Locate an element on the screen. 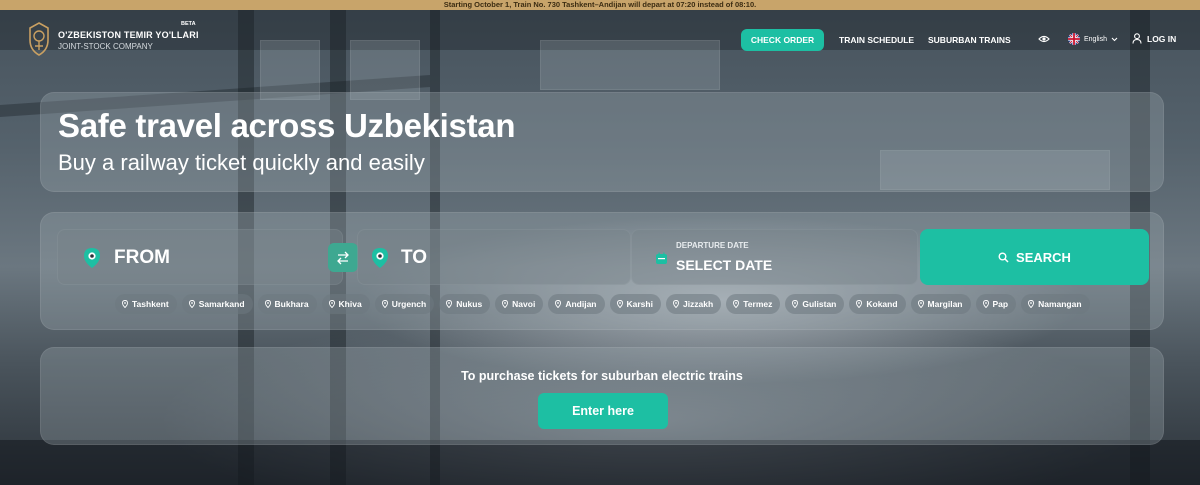 This screenshot has height=485, width=1200. city-chip: Karshi is located at coordinates (635, 304).